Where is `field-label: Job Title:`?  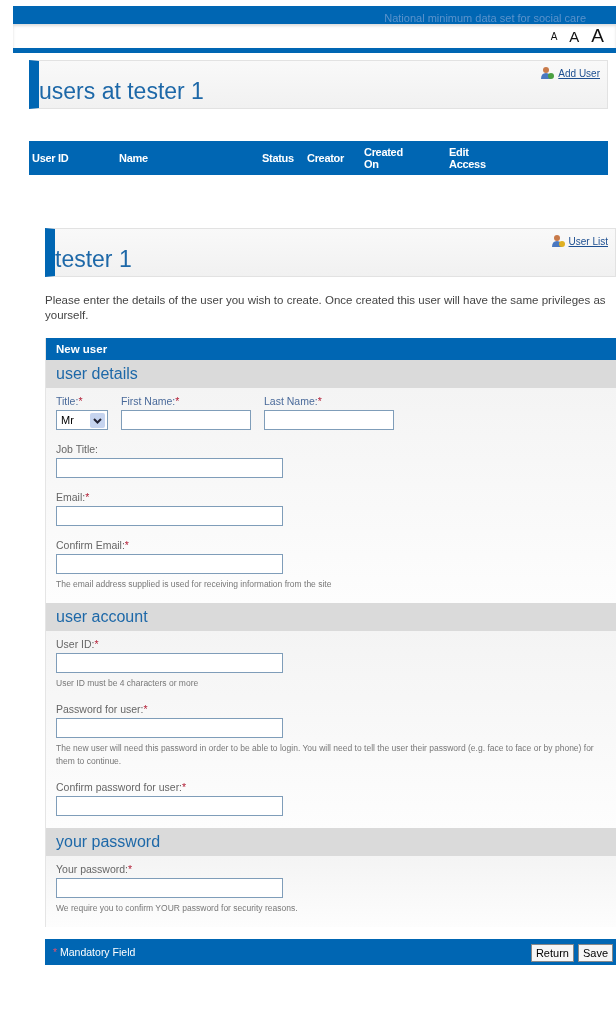 field-label: Job Title: is located at coordinates (78, 449).